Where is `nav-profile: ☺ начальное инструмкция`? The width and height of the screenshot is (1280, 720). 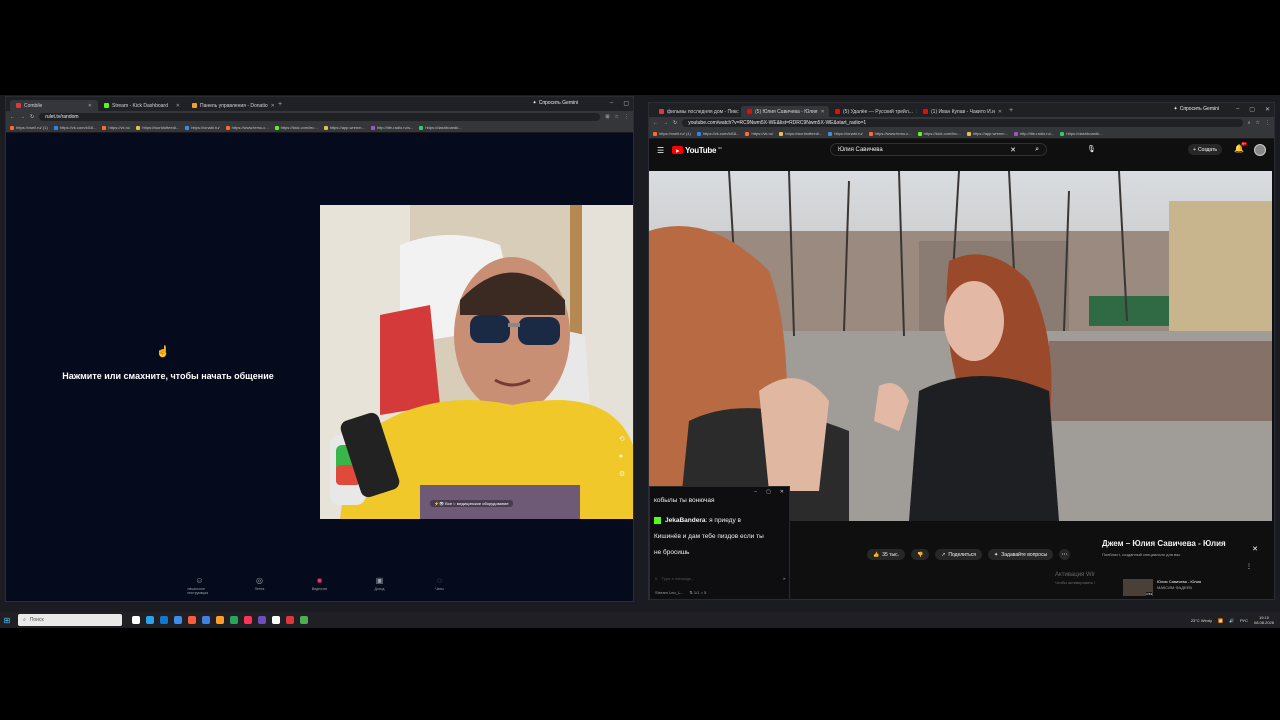 nav-profile: ☺ начальное инструмкция is located at coordinates (200, 588).